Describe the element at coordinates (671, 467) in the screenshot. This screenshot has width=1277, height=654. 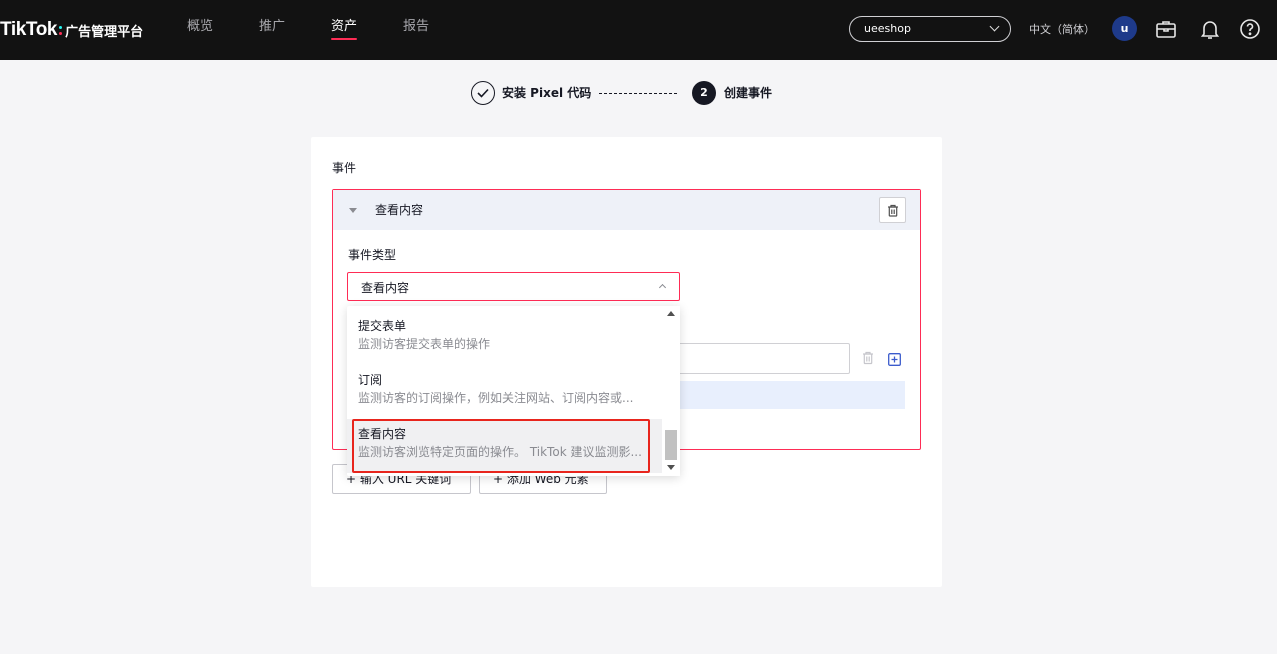
I see `scroll-down-arrow-icon` at that location.